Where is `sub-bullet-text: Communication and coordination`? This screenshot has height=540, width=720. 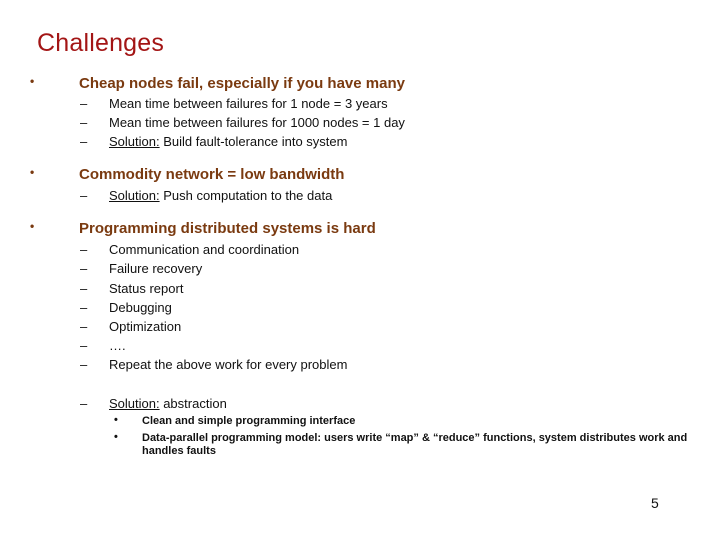
sub-bullet-text: Communication and coordination is located at coordinates (204, 249).